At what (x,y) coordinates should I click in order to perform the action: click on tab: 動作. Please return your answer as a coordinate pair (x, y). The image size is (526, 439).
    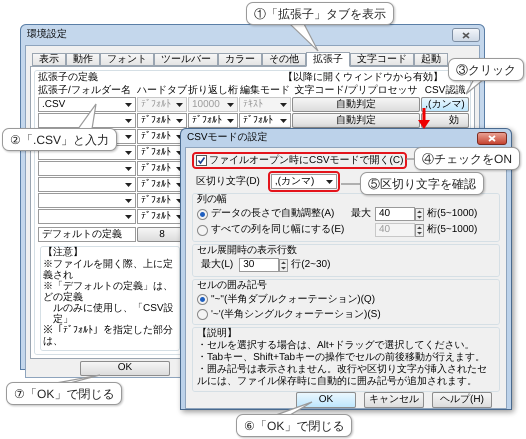
    Looking at the image, I should click on (83, 59).